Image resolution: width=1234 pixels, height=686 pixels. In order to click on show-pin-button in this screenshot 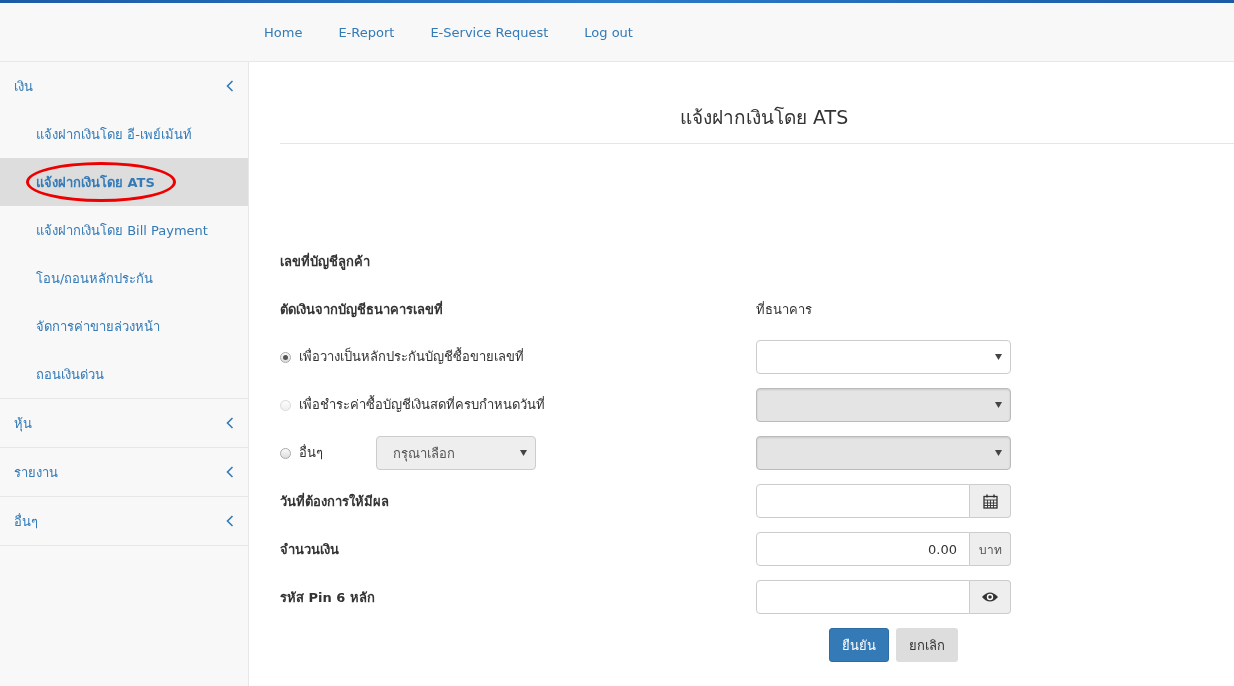, I will do `click(990, 597)`.